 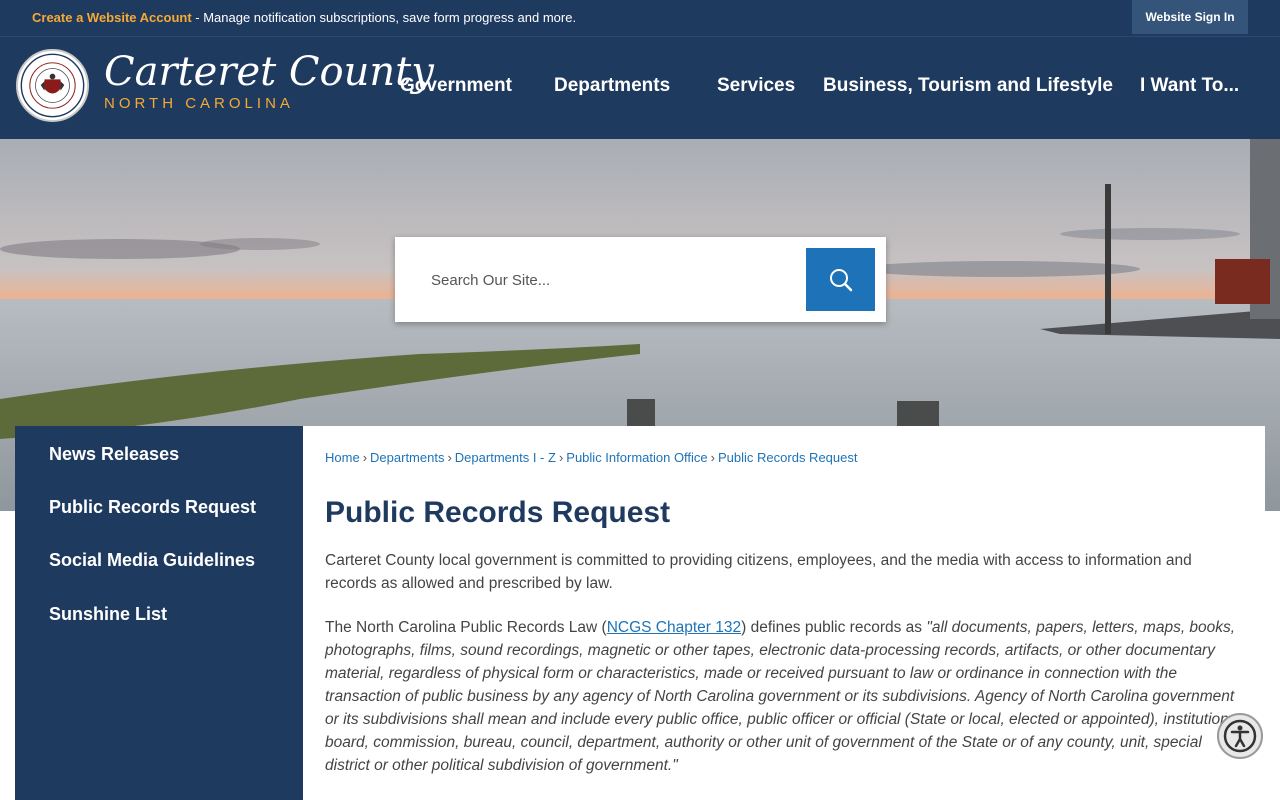 What do you see at coordinates (199, 103) in the screenshot?
I see `logo-state-name: NORTH CAROLINA` at bounding box center [199, 103].